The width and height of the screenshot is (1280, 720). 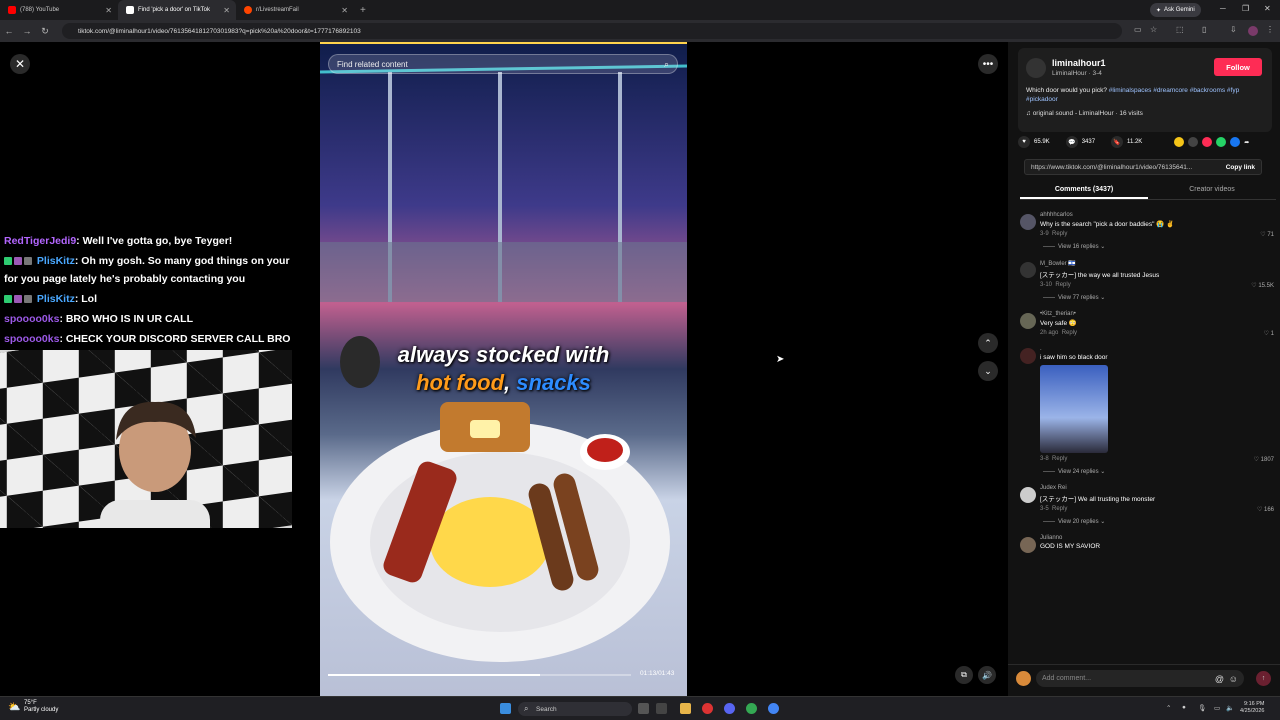 What do you see at coordinates (1207, 142) in the screenshot?
I see `send-icon` at bounding box center [1207, 142].